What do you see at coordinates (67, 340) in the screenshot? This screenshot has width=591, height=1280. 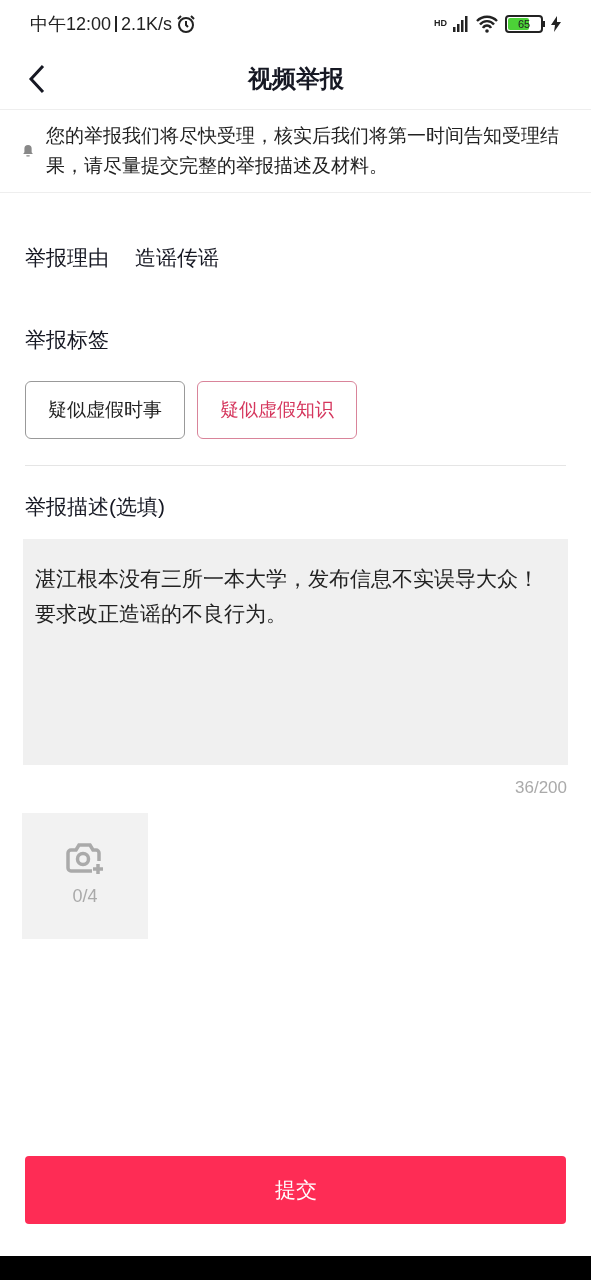 I see `tags-label: 举报标签` at bounding box center [67, 340].